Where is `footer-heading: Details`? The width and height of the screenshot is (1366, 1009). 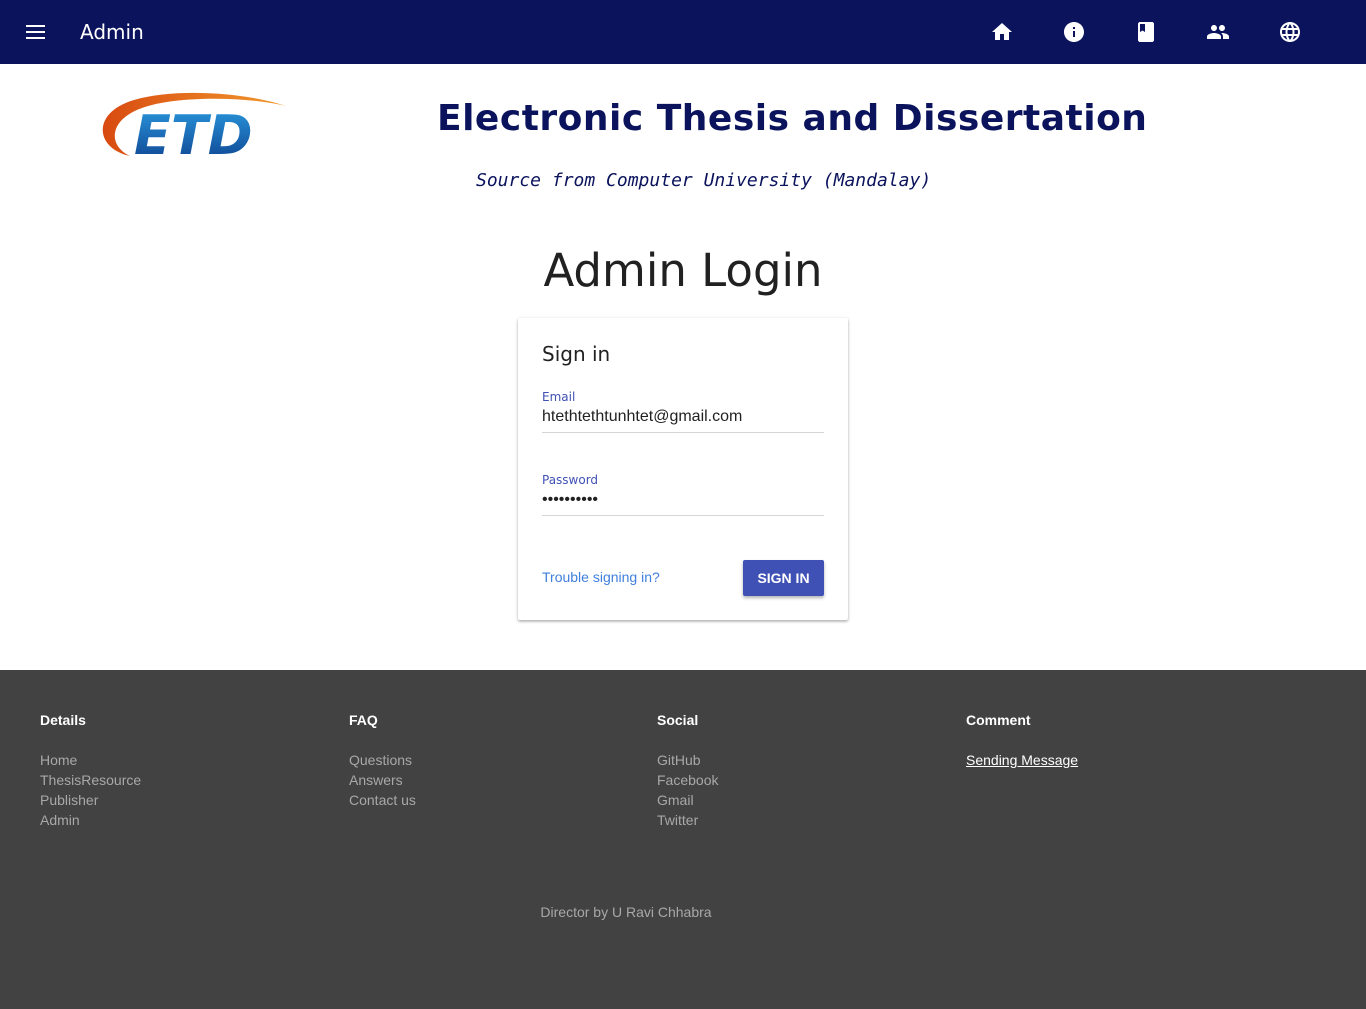 footer-heading: Details is located at coordinates (63, 720).